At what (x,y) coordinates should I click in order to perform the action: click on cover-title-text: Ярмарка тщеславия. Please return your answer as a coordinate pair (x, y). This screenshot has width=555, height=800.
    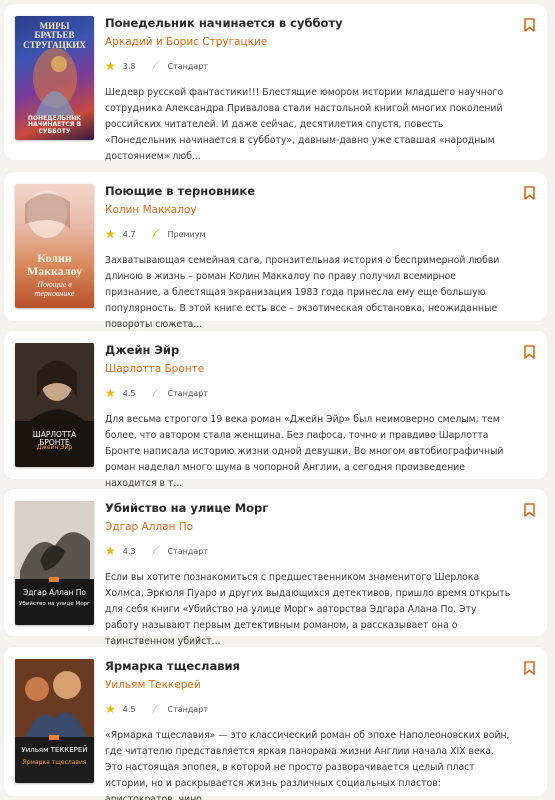
    Looking at the image, I should click on (54, 762).